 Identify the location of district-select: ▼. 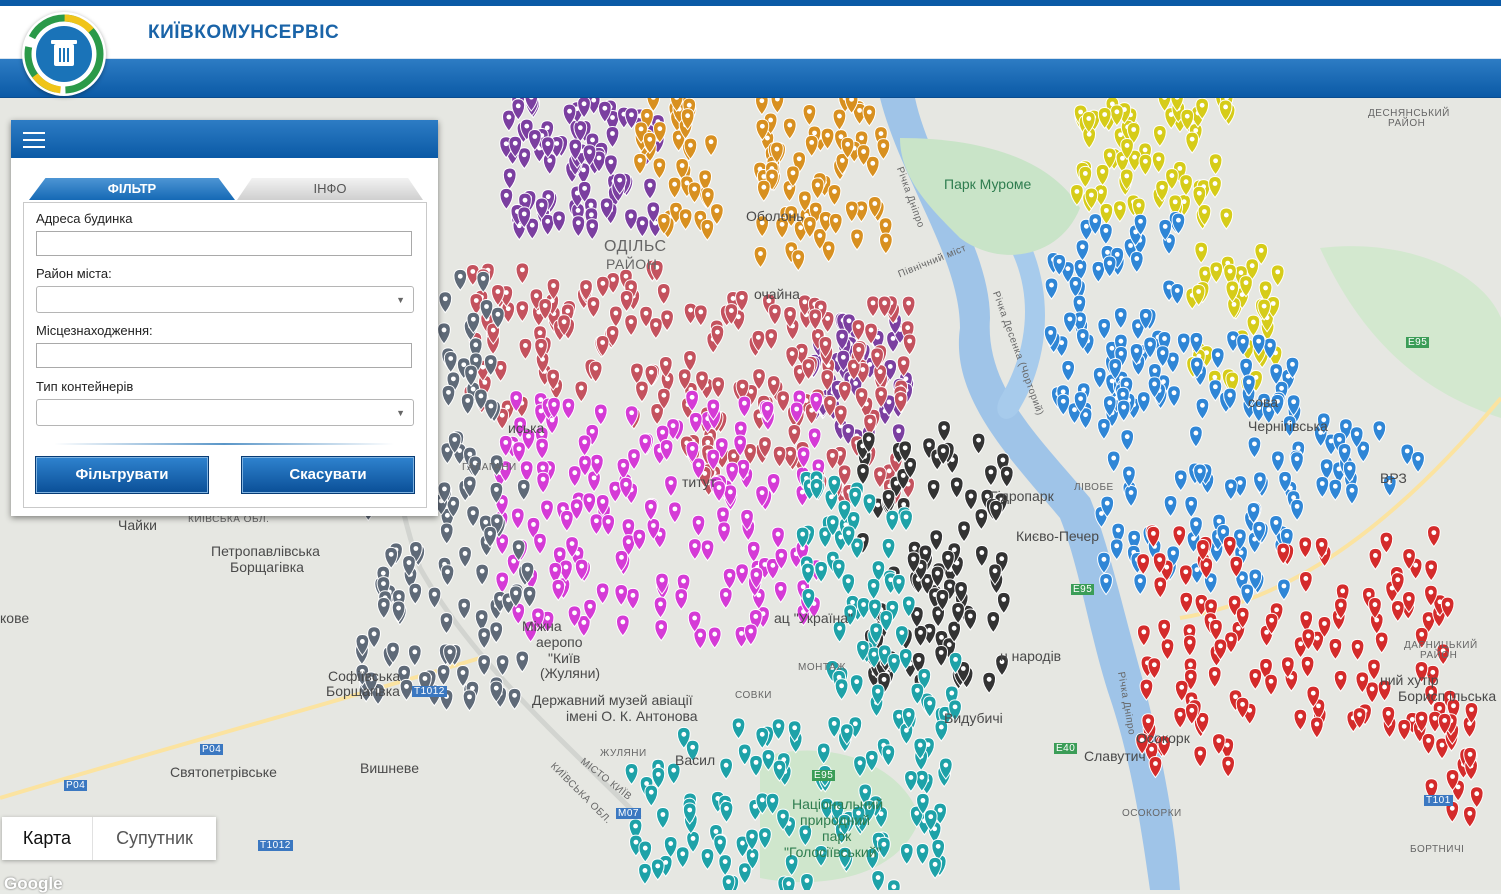
(225, 299).